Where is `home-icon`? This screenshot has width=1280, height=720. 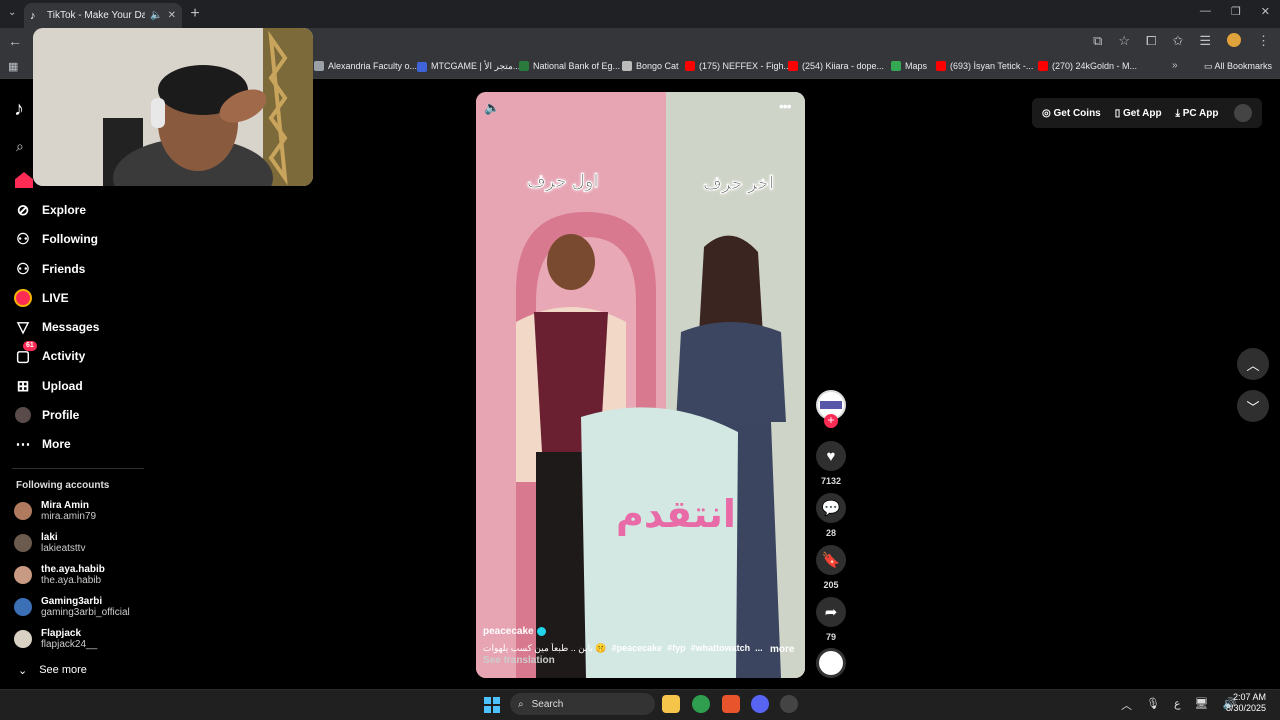 home-icon is located at coordinates (24, 180).